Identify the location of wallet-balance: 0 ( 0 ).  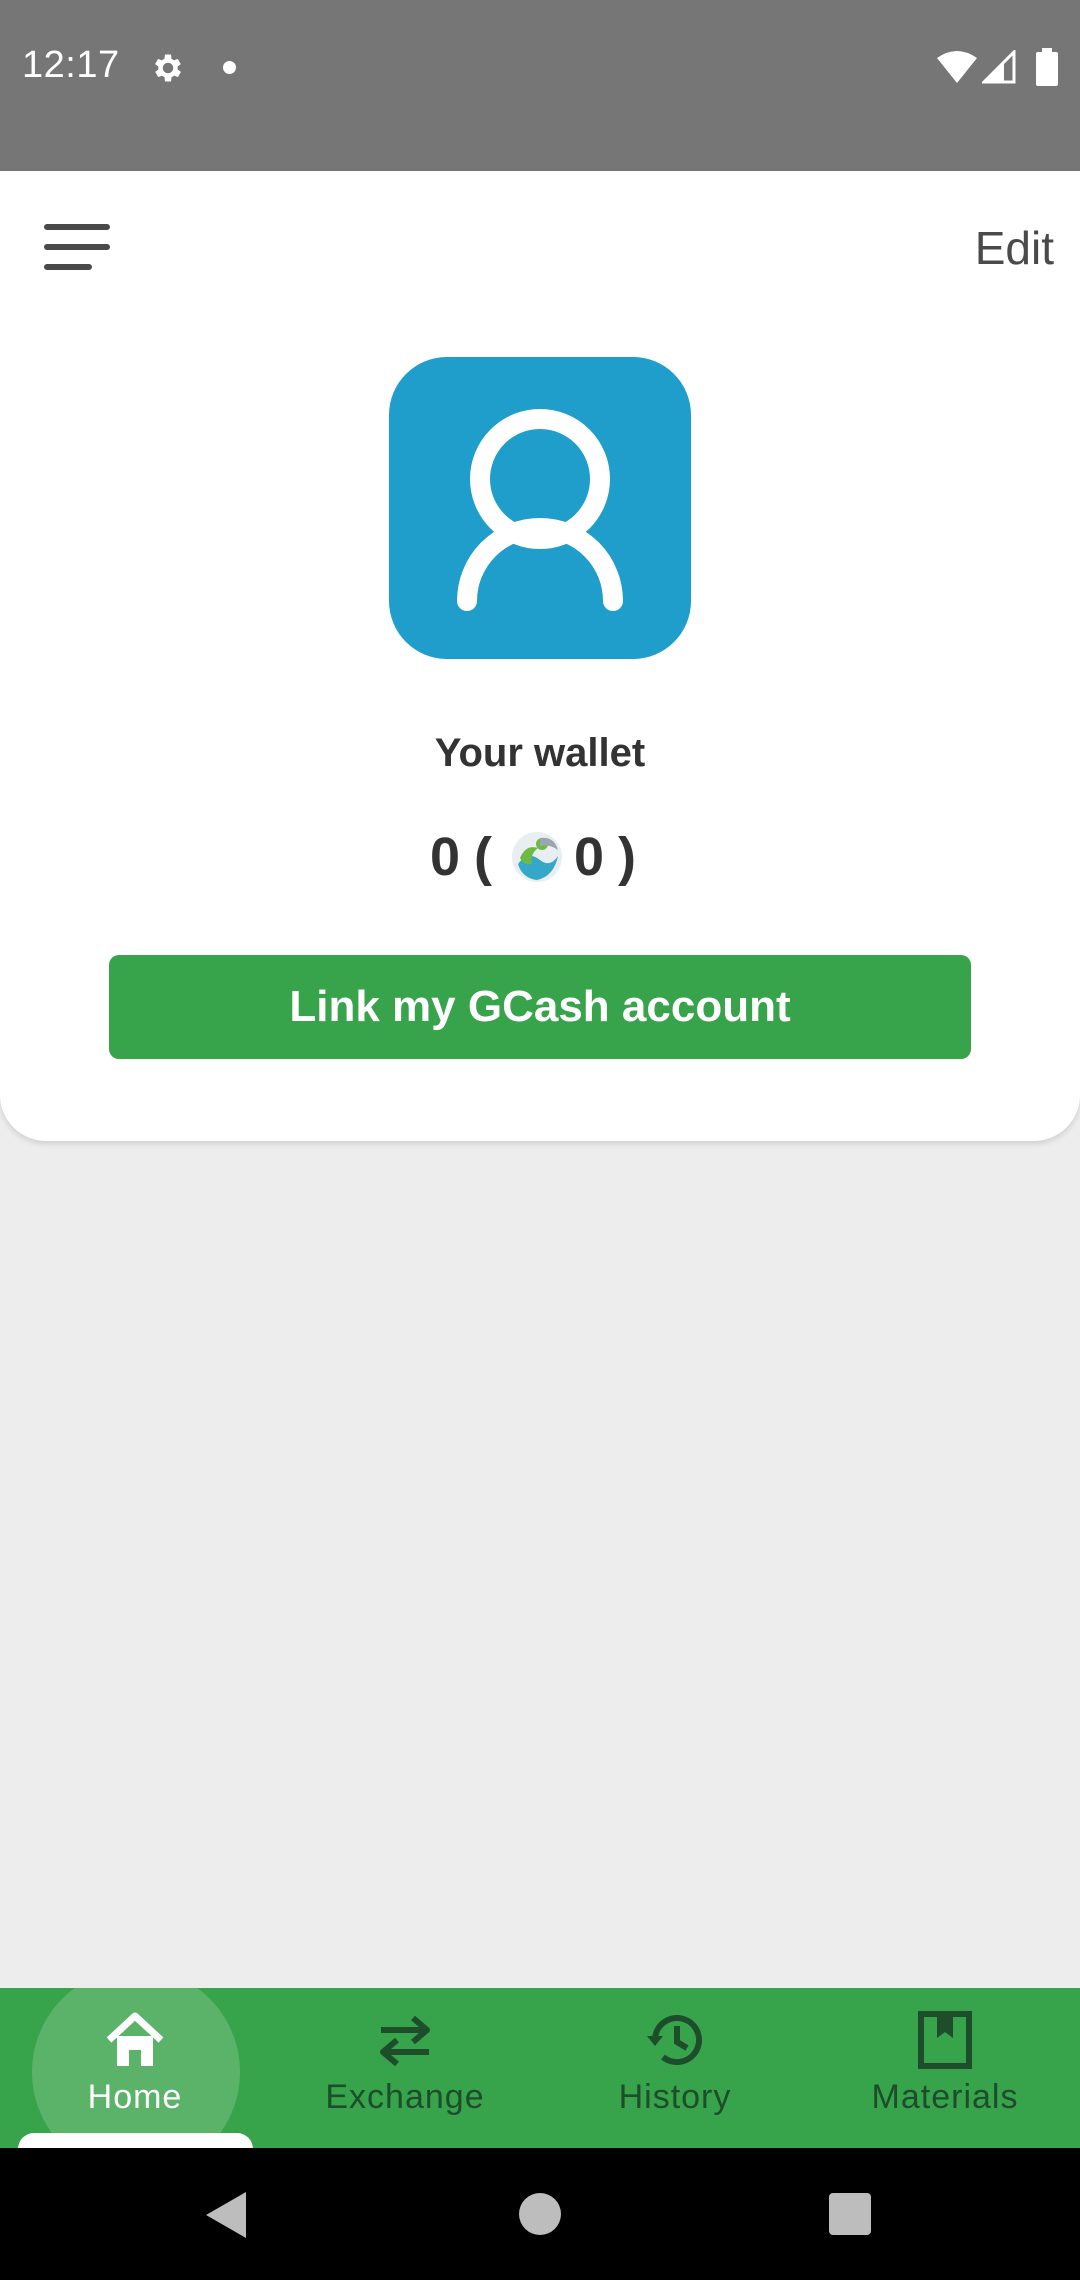
(540, 857).